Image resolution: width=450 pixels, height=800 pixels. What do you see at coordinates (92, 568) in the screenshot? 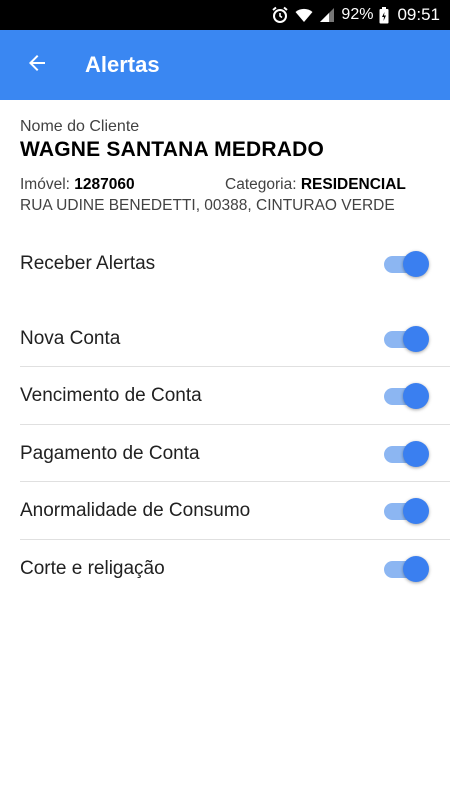
I see `setting-label: Corte e religação` at bounding box center [92, 568].